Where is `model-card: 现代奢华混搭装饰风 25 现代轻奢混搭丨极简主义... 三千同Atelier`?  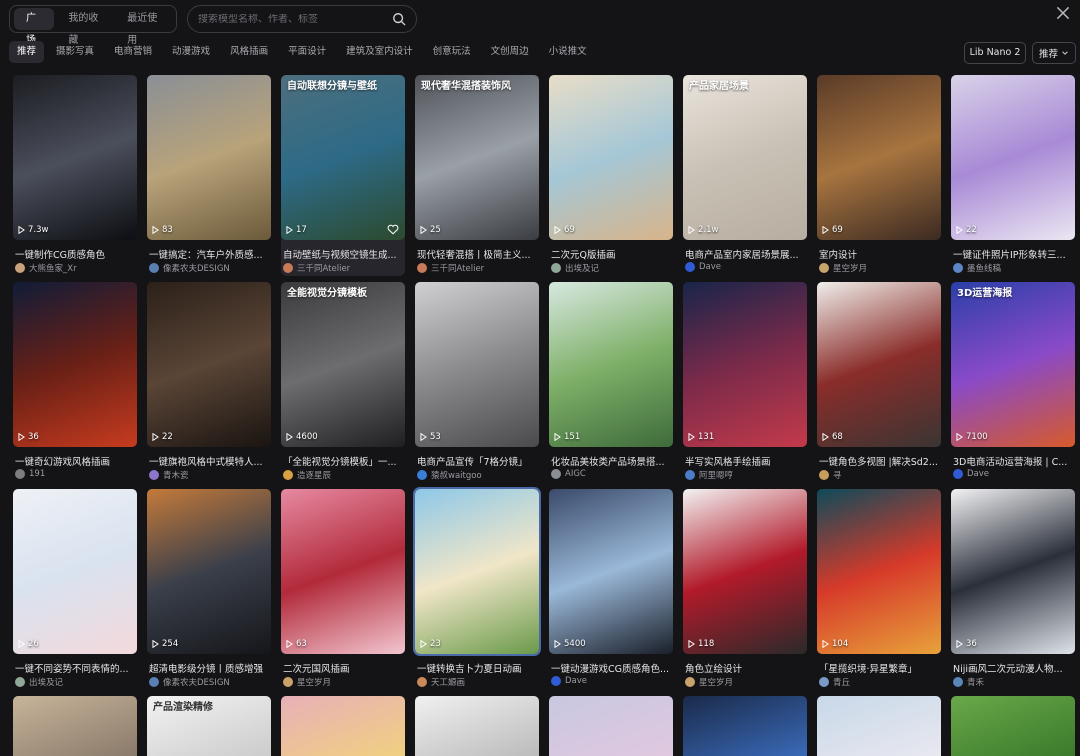
model-card: 现代奢华混搭装饰风 25 现代轻奢混搭丨极简主义... 三千同Atelier is located at coordinates (477, 175).